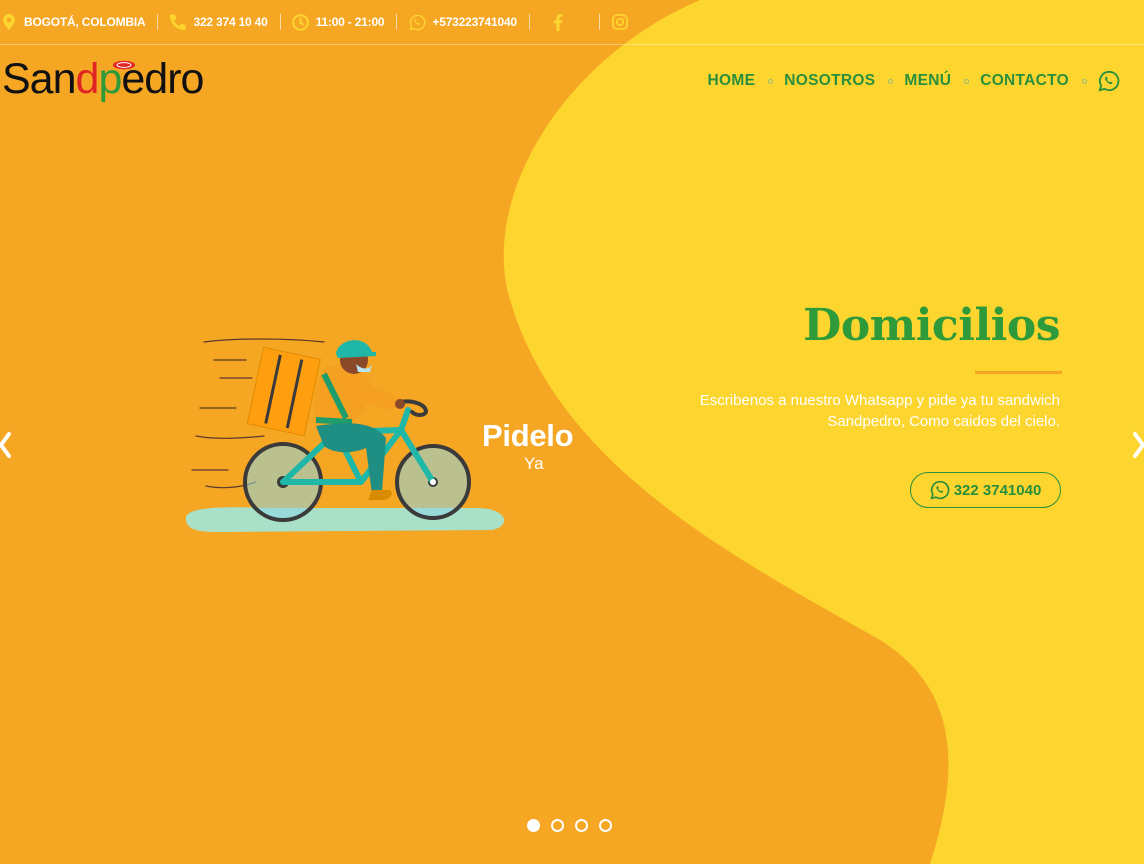 The image size is (1144, 864). I want to click on slider-pagination, so click(569, 825).